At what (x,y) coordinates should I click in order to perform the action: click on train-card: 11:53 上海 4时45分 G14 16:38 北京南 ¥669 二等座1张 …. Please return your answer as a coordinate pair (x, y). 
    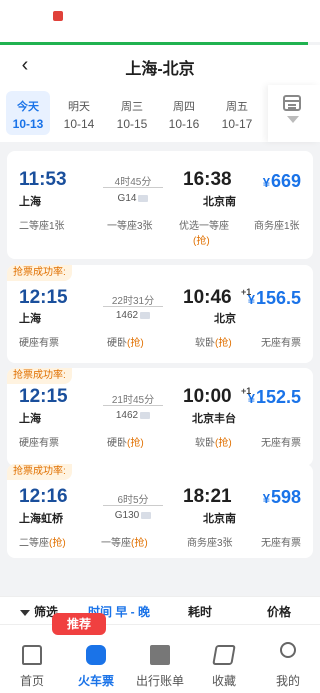
    Looking at the image, I should click on (160, 205).